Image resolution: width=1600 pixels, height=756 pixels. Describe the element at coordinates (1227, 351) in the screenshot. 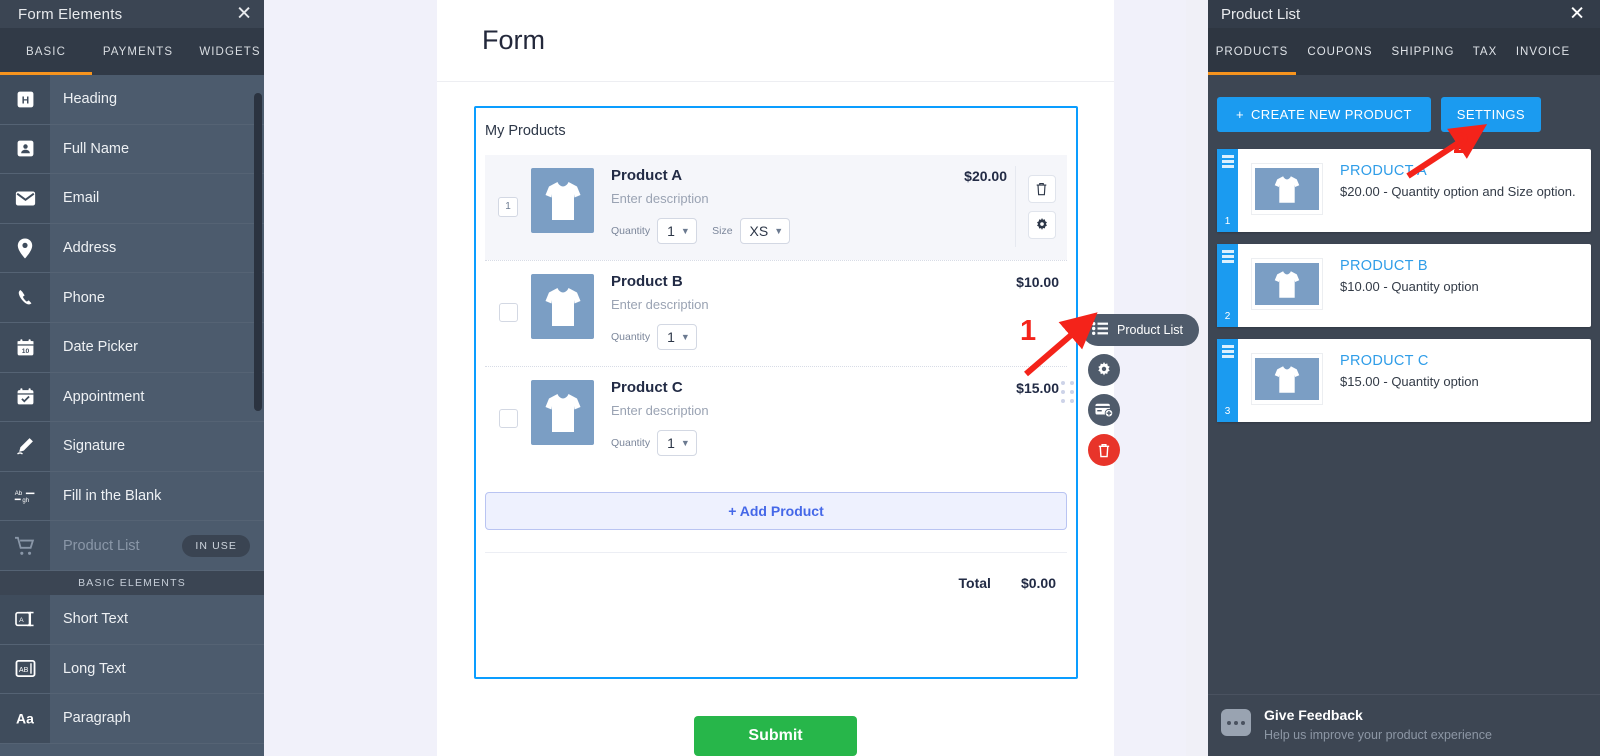

I see `grip-icon` at that location.